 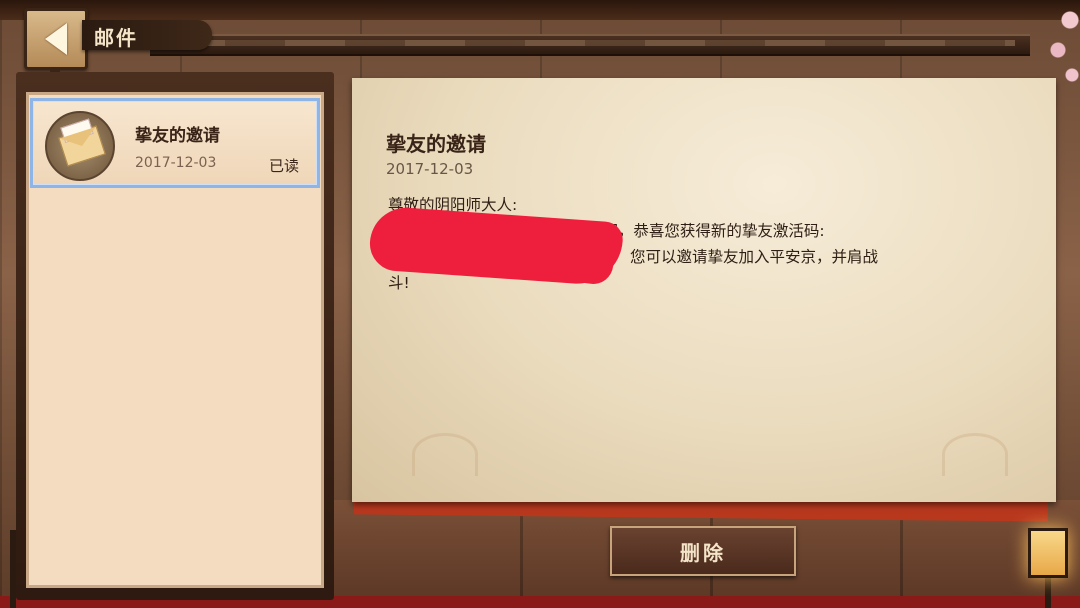 I want to click on delete-button-label: 删除, so click(x=703, y=552).